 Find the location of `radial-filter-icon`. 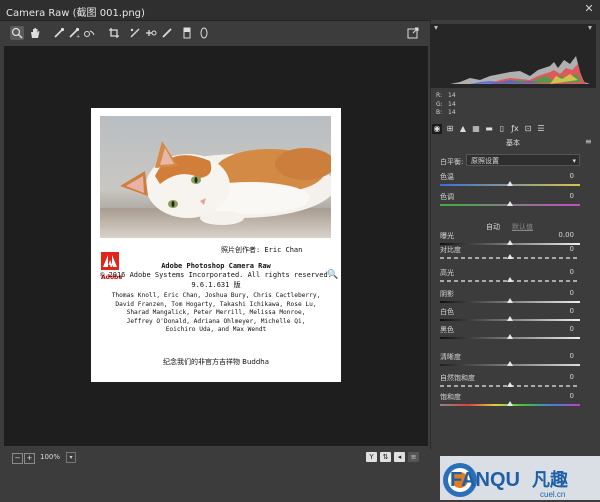

radial-filter-icon is located at coordinates (204, 33).